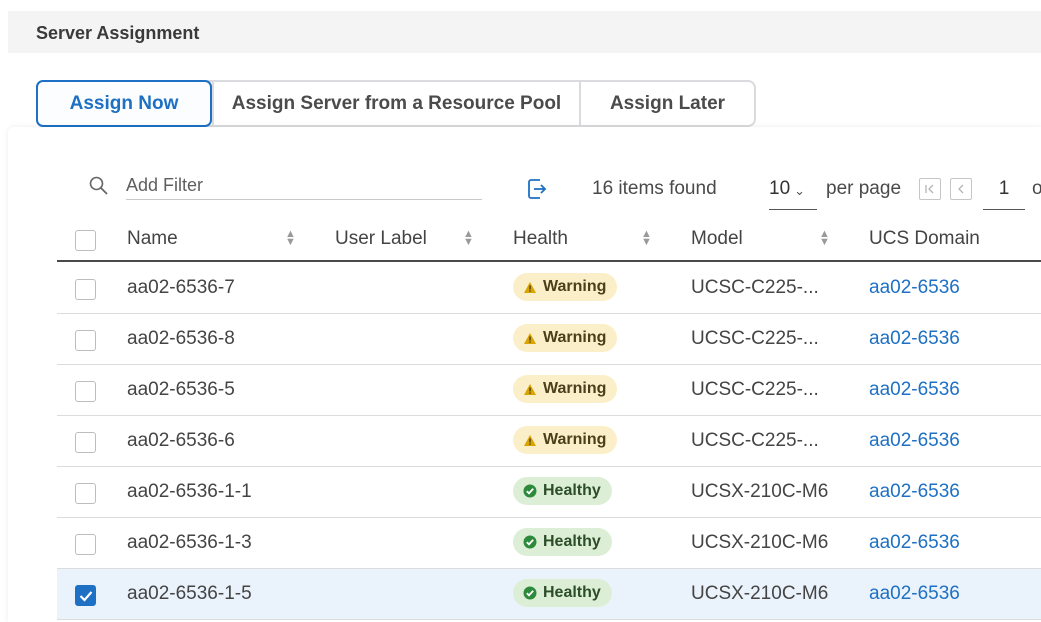 The width and height of the screenshot is (1041, 622). Describe the element at coordinates (1036, 188) in the screenshot. I see `page-of-label: o` at that location.